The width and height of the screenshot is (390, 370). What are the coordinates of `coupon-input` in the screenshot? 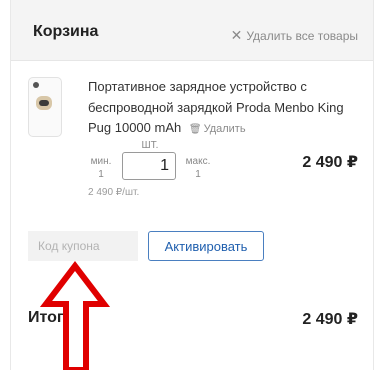 It's located at (83, 246).